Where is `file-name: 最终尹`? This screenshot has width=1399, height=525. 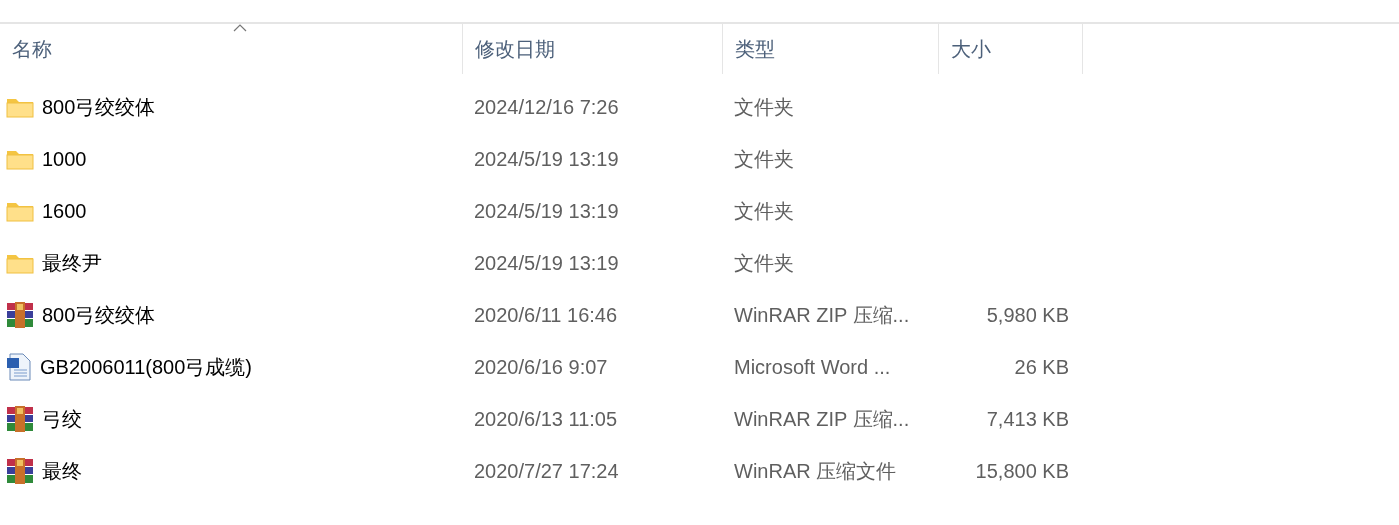 file-name: 最终尹 is located at coordinates (72, 263).